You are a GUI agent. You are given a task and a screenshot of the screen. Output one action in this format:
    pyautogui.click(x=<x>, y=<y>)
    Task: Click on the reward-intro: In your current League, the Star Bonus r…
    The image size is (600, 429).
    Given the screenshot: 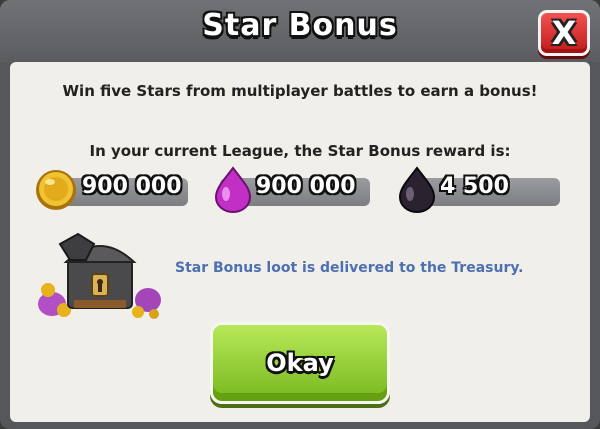 What is the action you would take?
    pyautogui.click(x=300, y=151)
    